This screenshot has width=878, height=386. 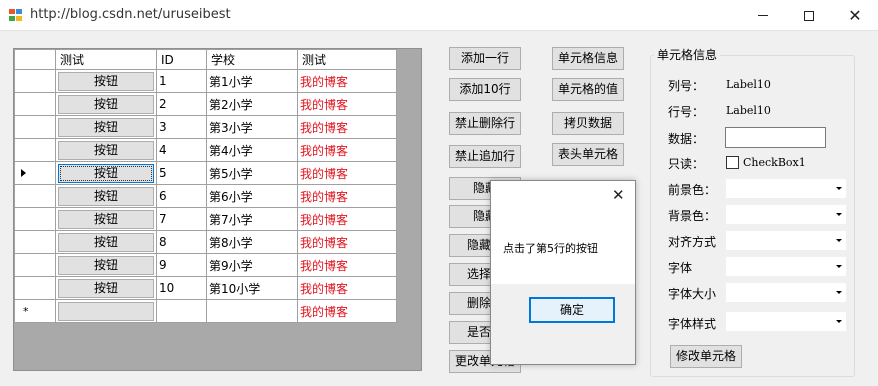 What do you see at coordinates (252, 311) in the screenshot?
I see `school-cell` at bounding box center [252, 311].